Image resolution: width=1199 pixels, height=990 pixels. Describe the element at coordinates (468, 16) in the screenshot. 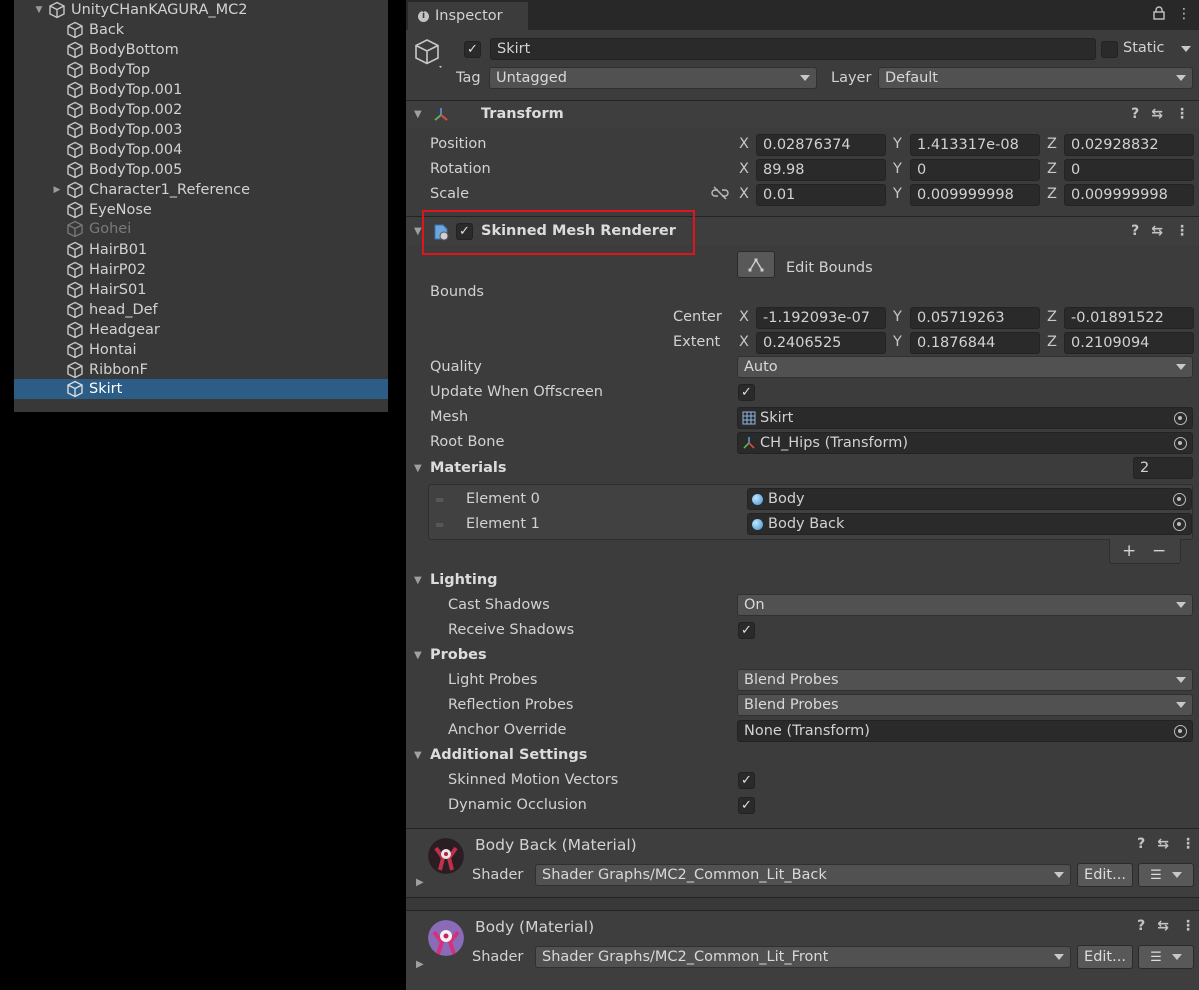

I see `tab-inspector: i Inspector` at that location.